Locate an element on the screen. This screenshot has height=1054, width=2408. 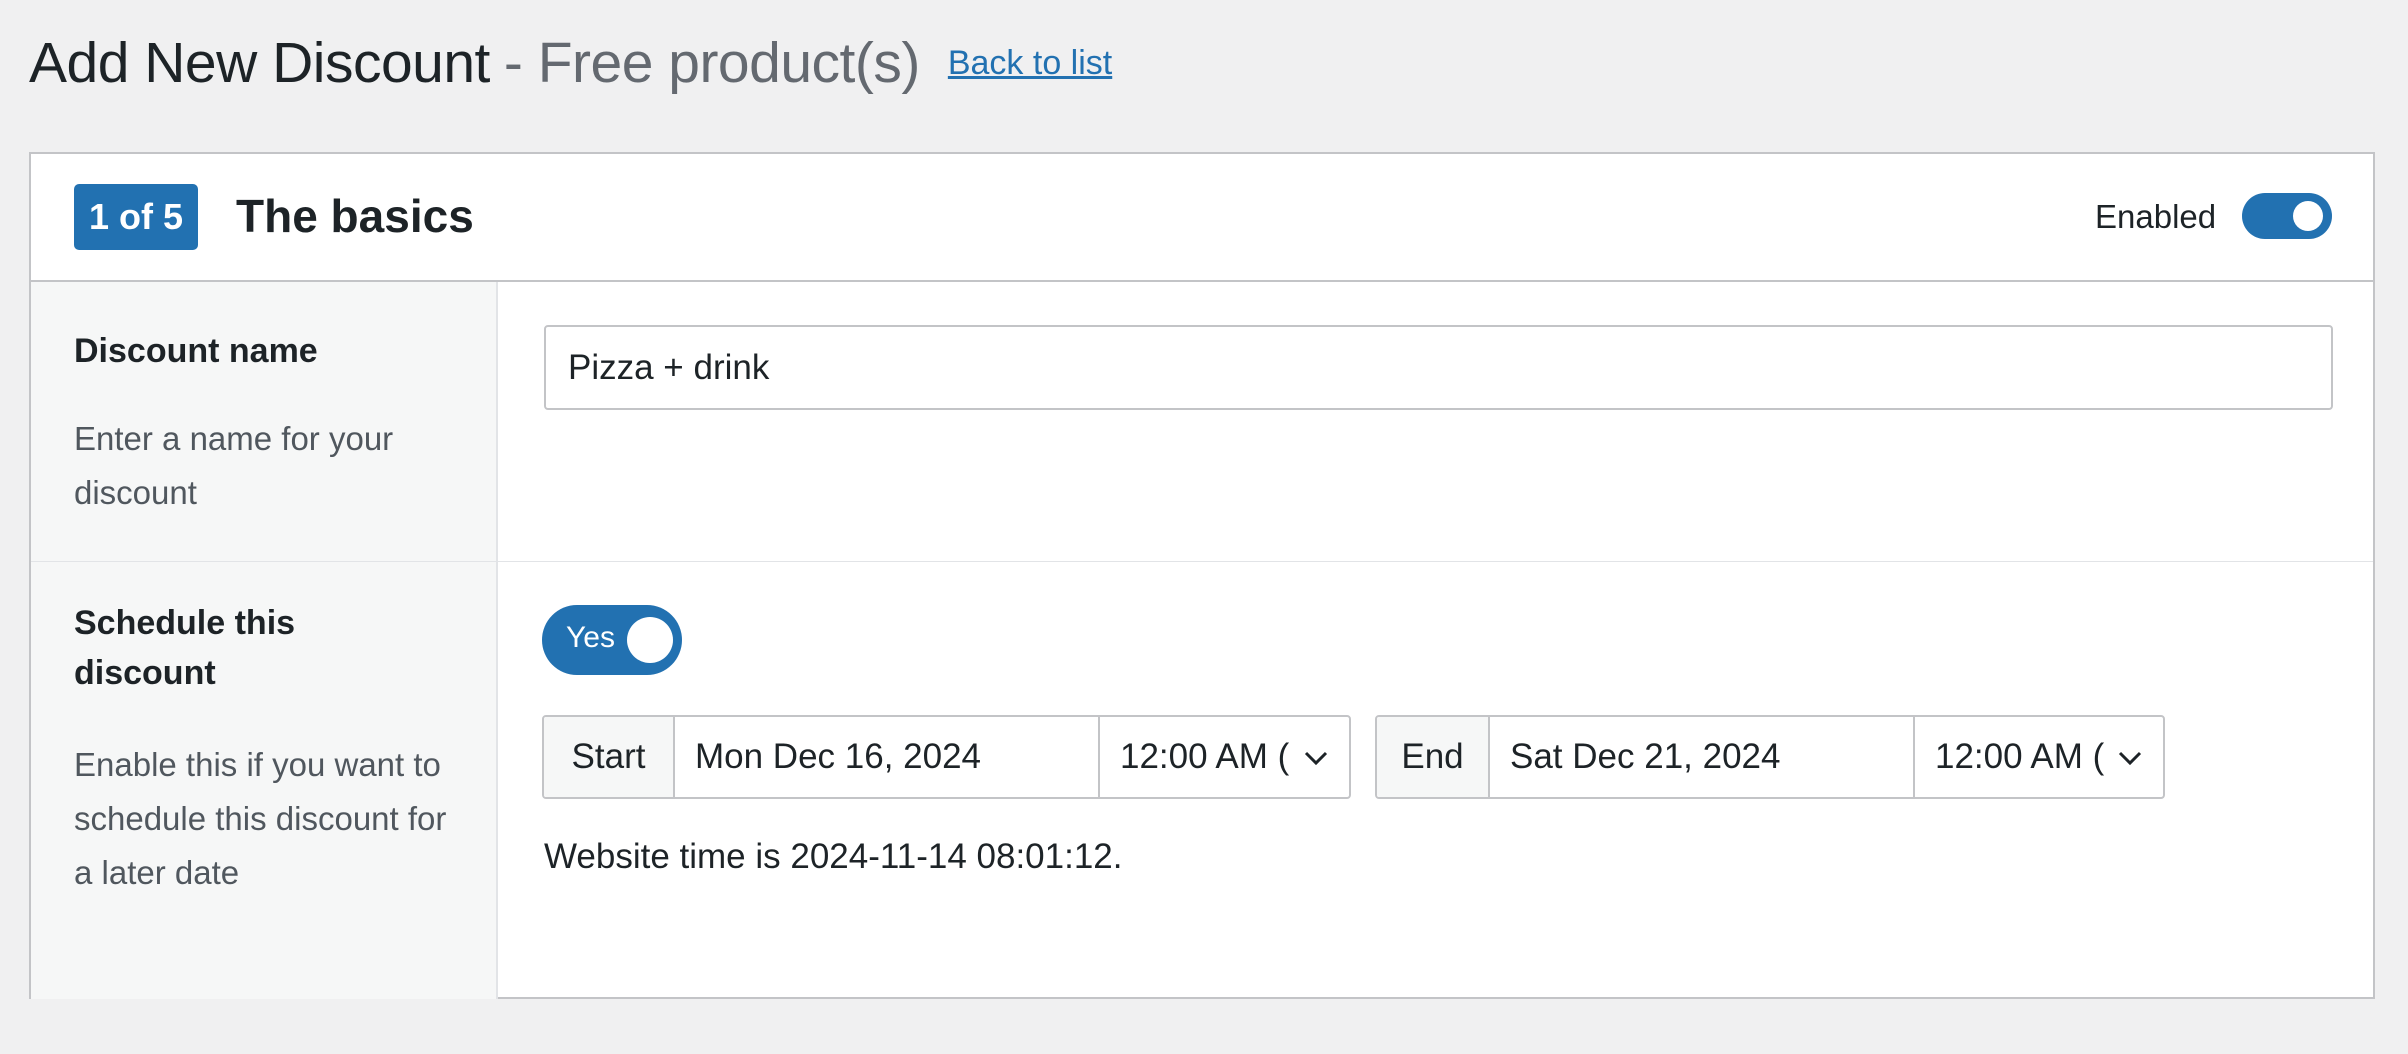
panel-header: 1 of 5 The basics Enabled is located at coordinates (1202, 218).